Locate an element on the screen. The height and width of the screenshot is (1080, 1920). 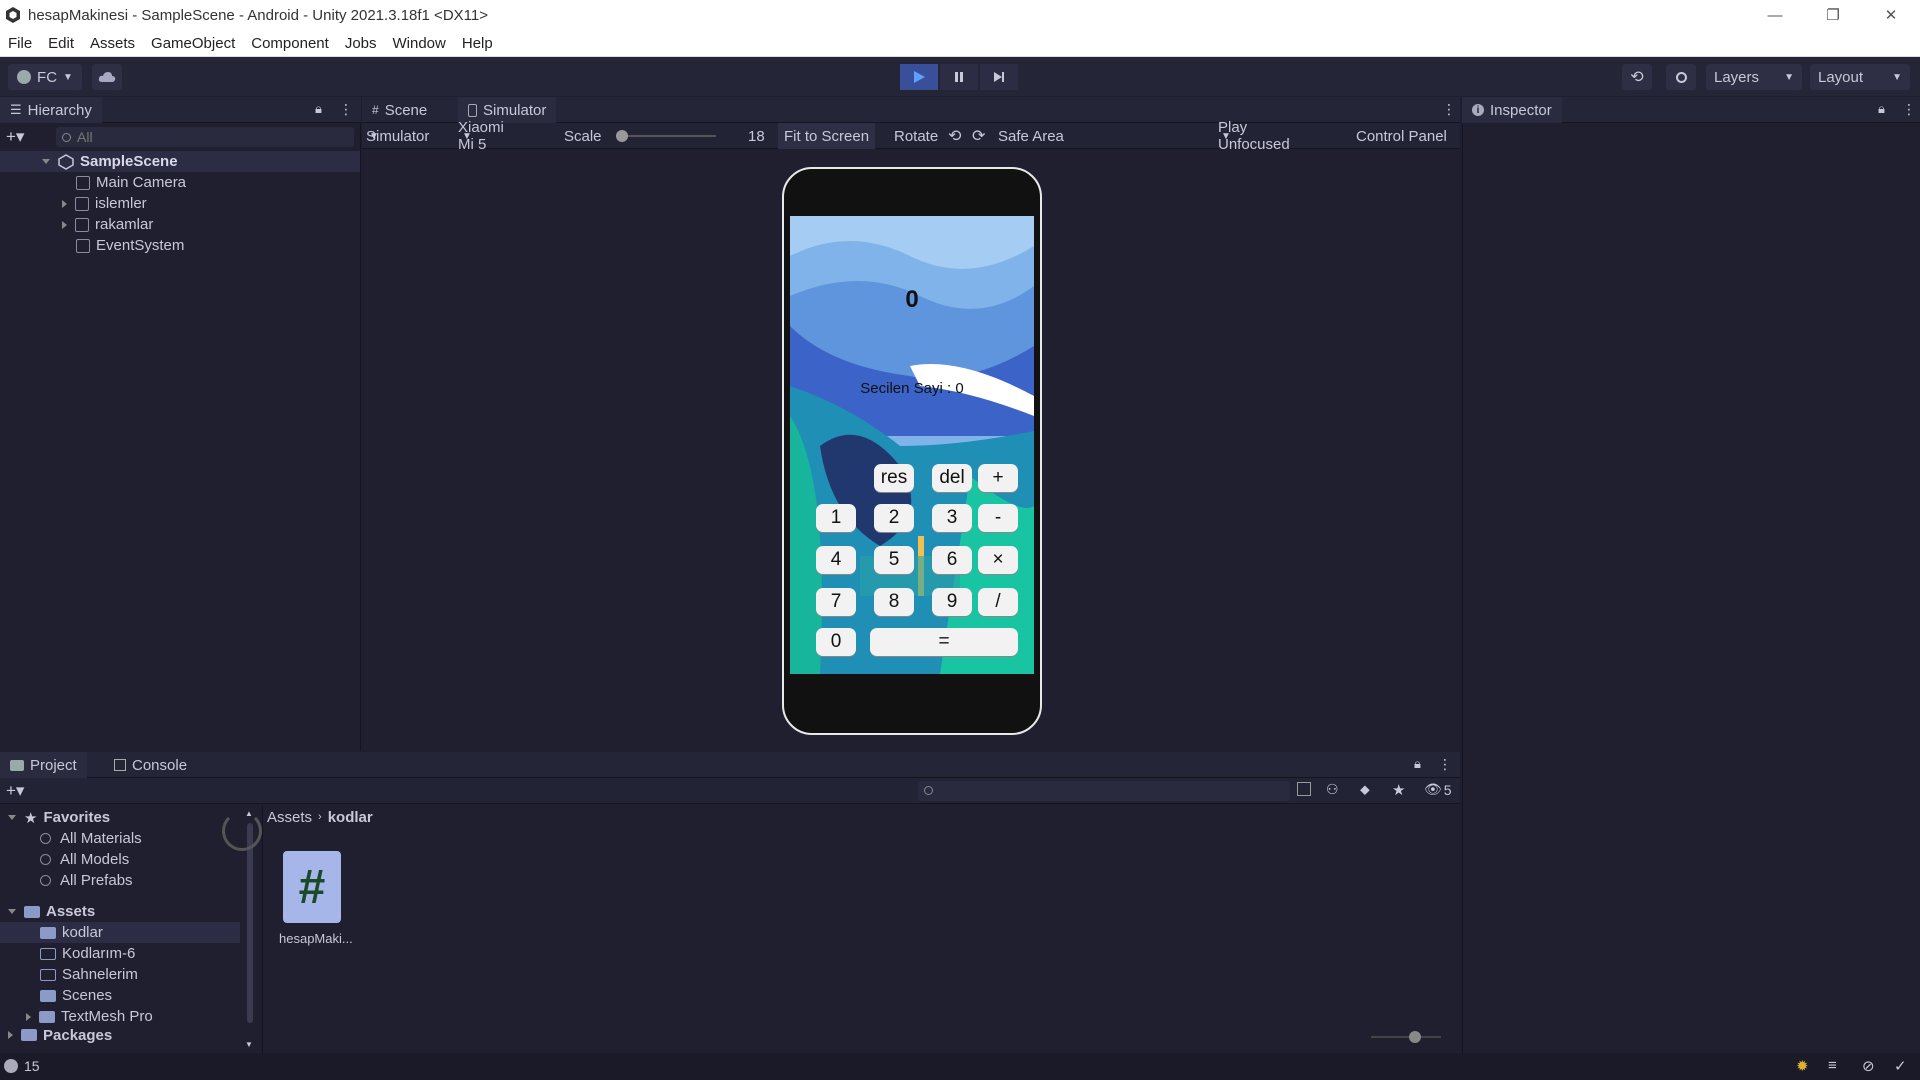
hierarchy-search: All is located at coordinates (205, 137).